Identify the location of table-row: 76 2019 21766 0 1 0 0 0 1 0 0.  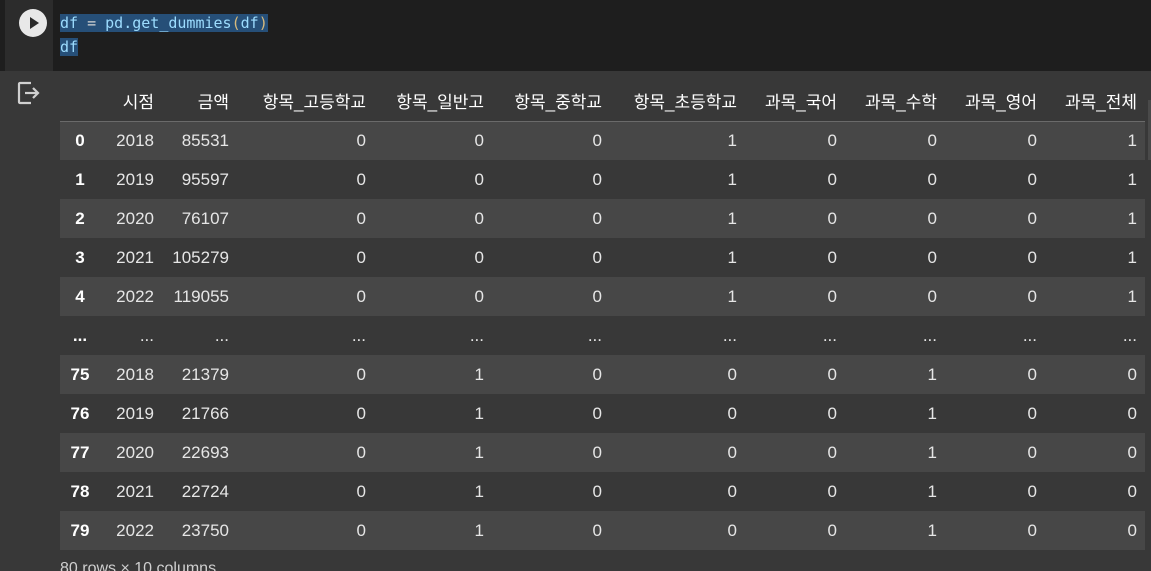
(602, 413).